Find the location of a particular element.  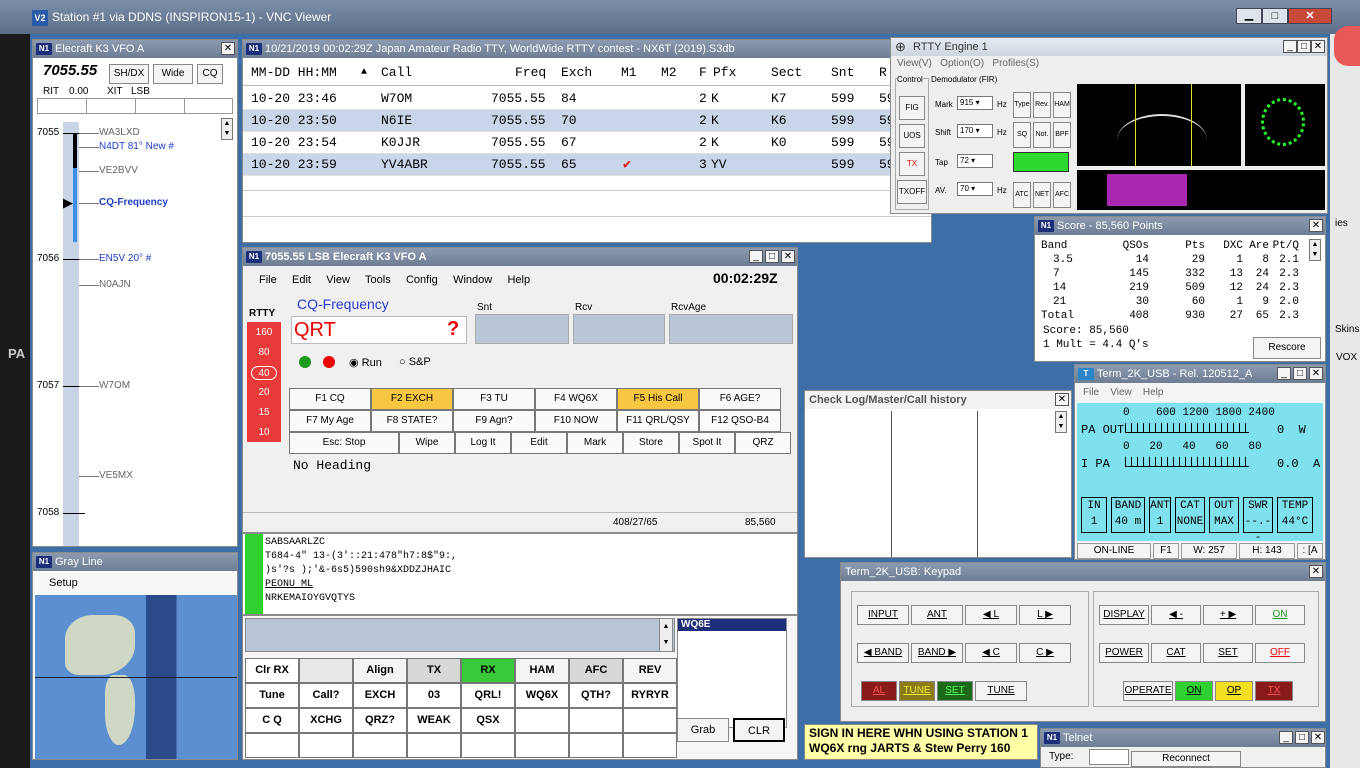

menu-file: File is located at coordinates (268, 280).